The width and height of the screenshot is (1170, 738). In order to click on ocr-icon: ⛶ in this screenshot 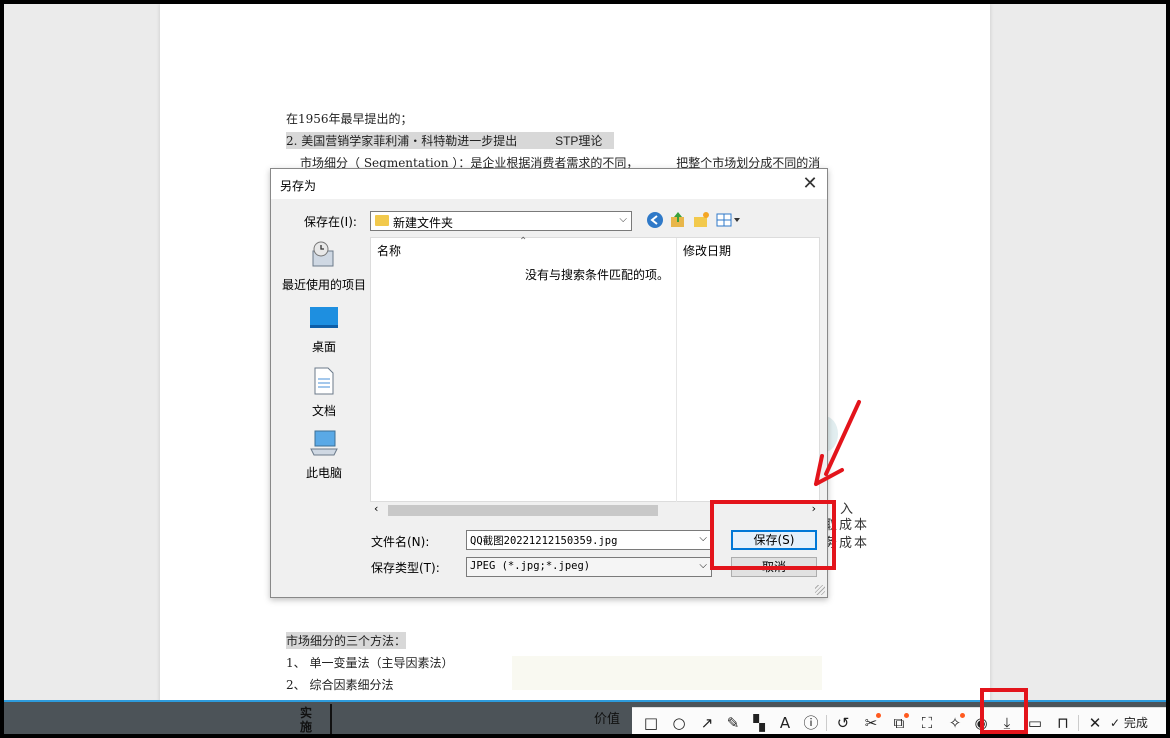, I will do `click(927, 723)`.